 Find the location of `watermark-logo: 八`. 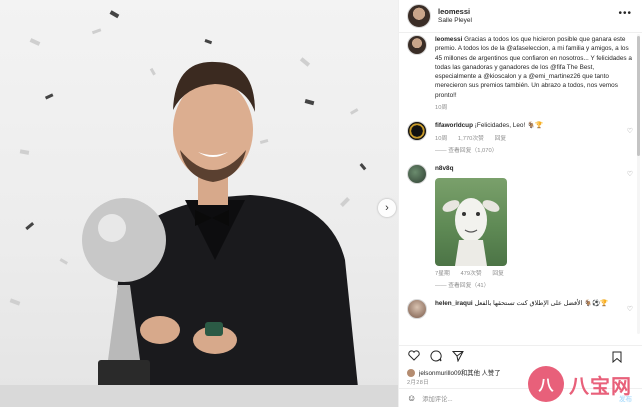

watermark-logo: 八 is located at coordinates (546, 384).